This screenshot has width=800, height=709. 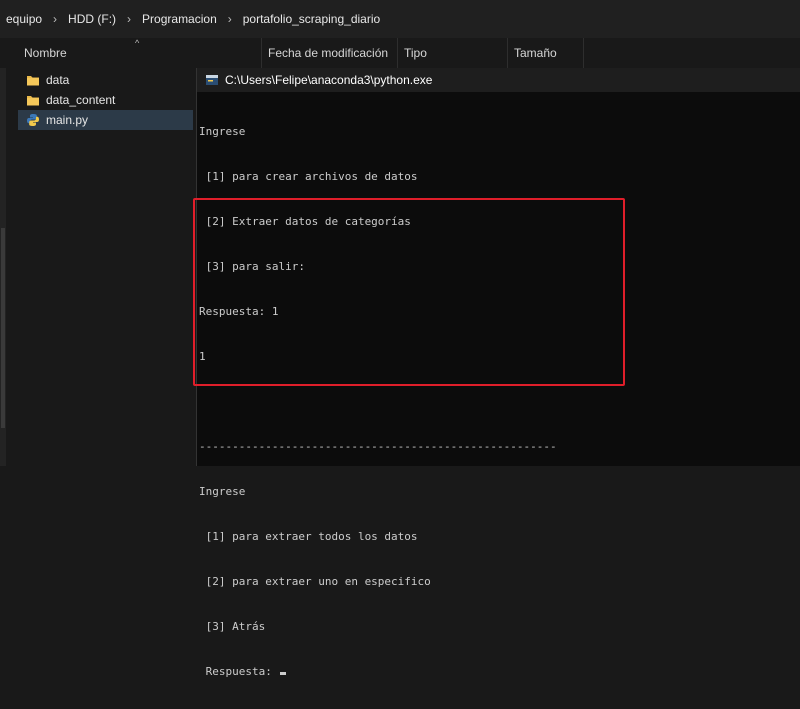 What do you see at coordinates (105, 120) in the screenshot?
I see `list-item: main.py` at bounding box center [105, 120].